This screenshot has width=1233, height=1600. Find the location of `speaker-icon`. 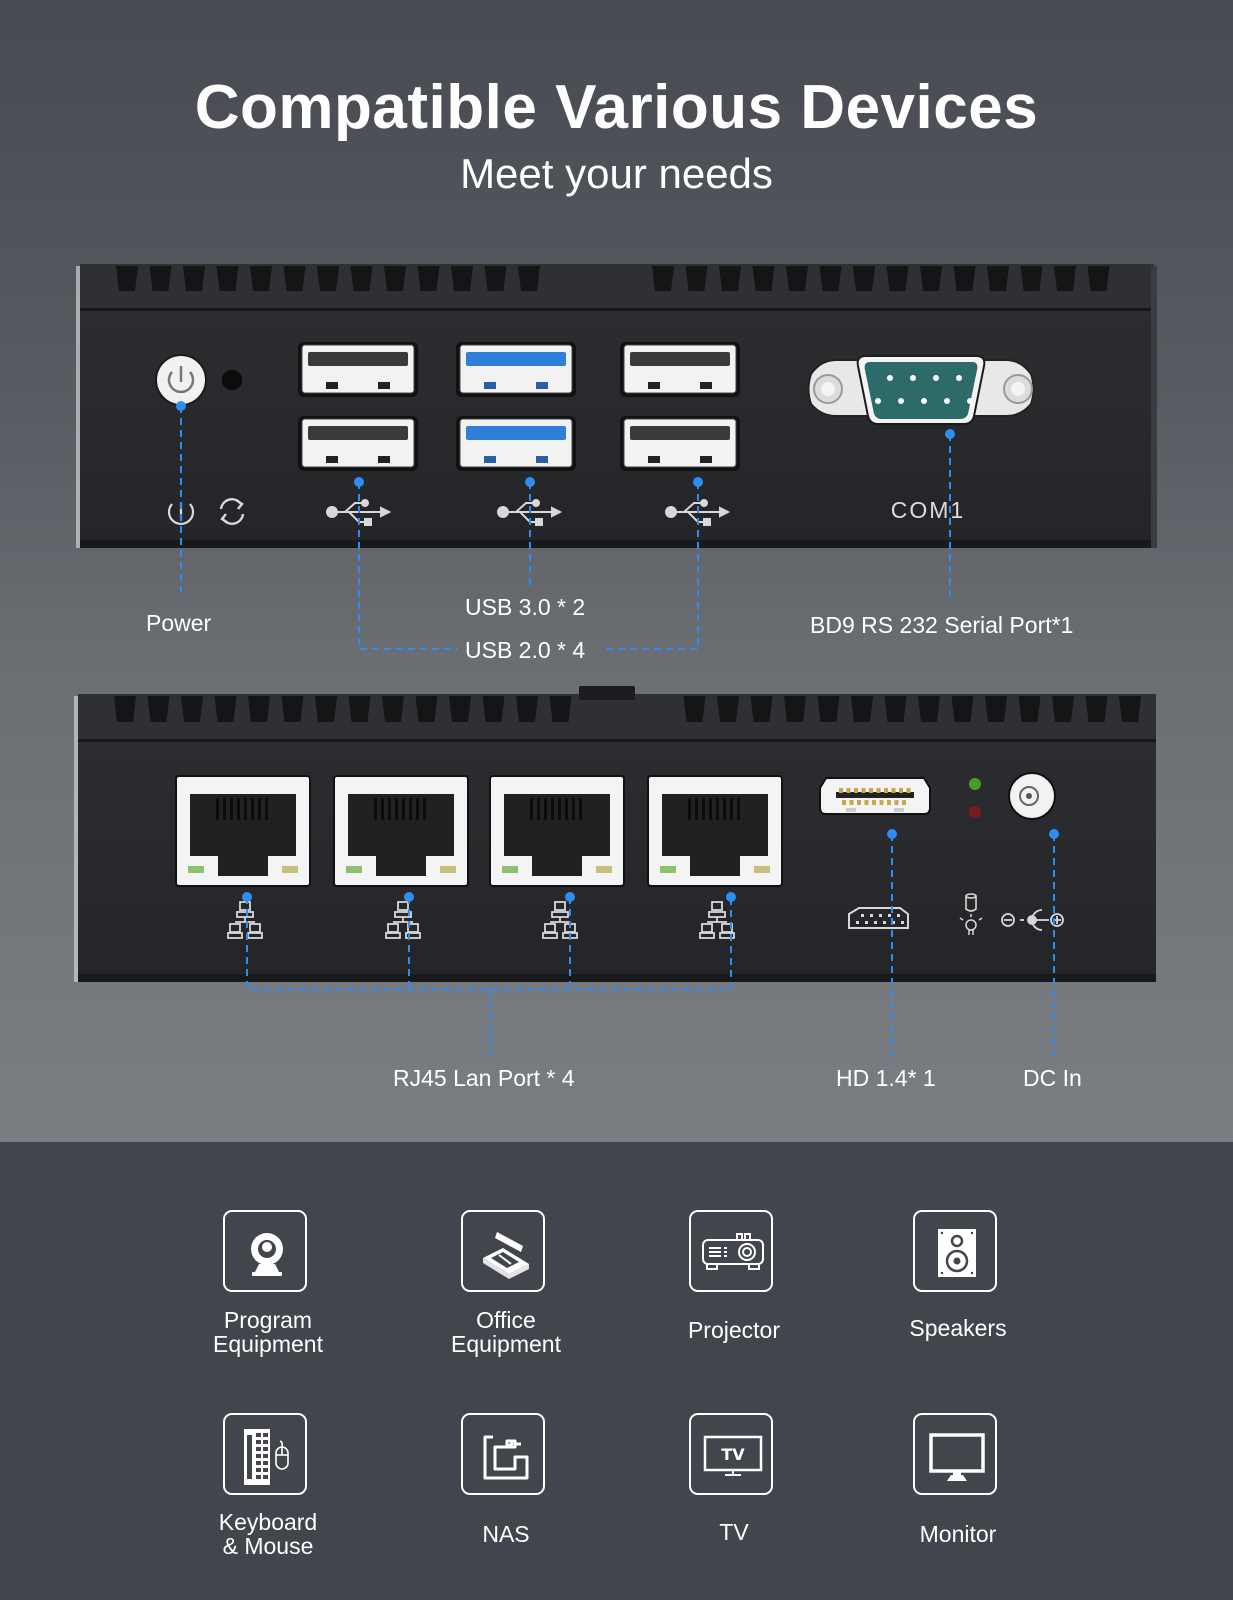

speaker-icon is located at coordinates (957, 1253).